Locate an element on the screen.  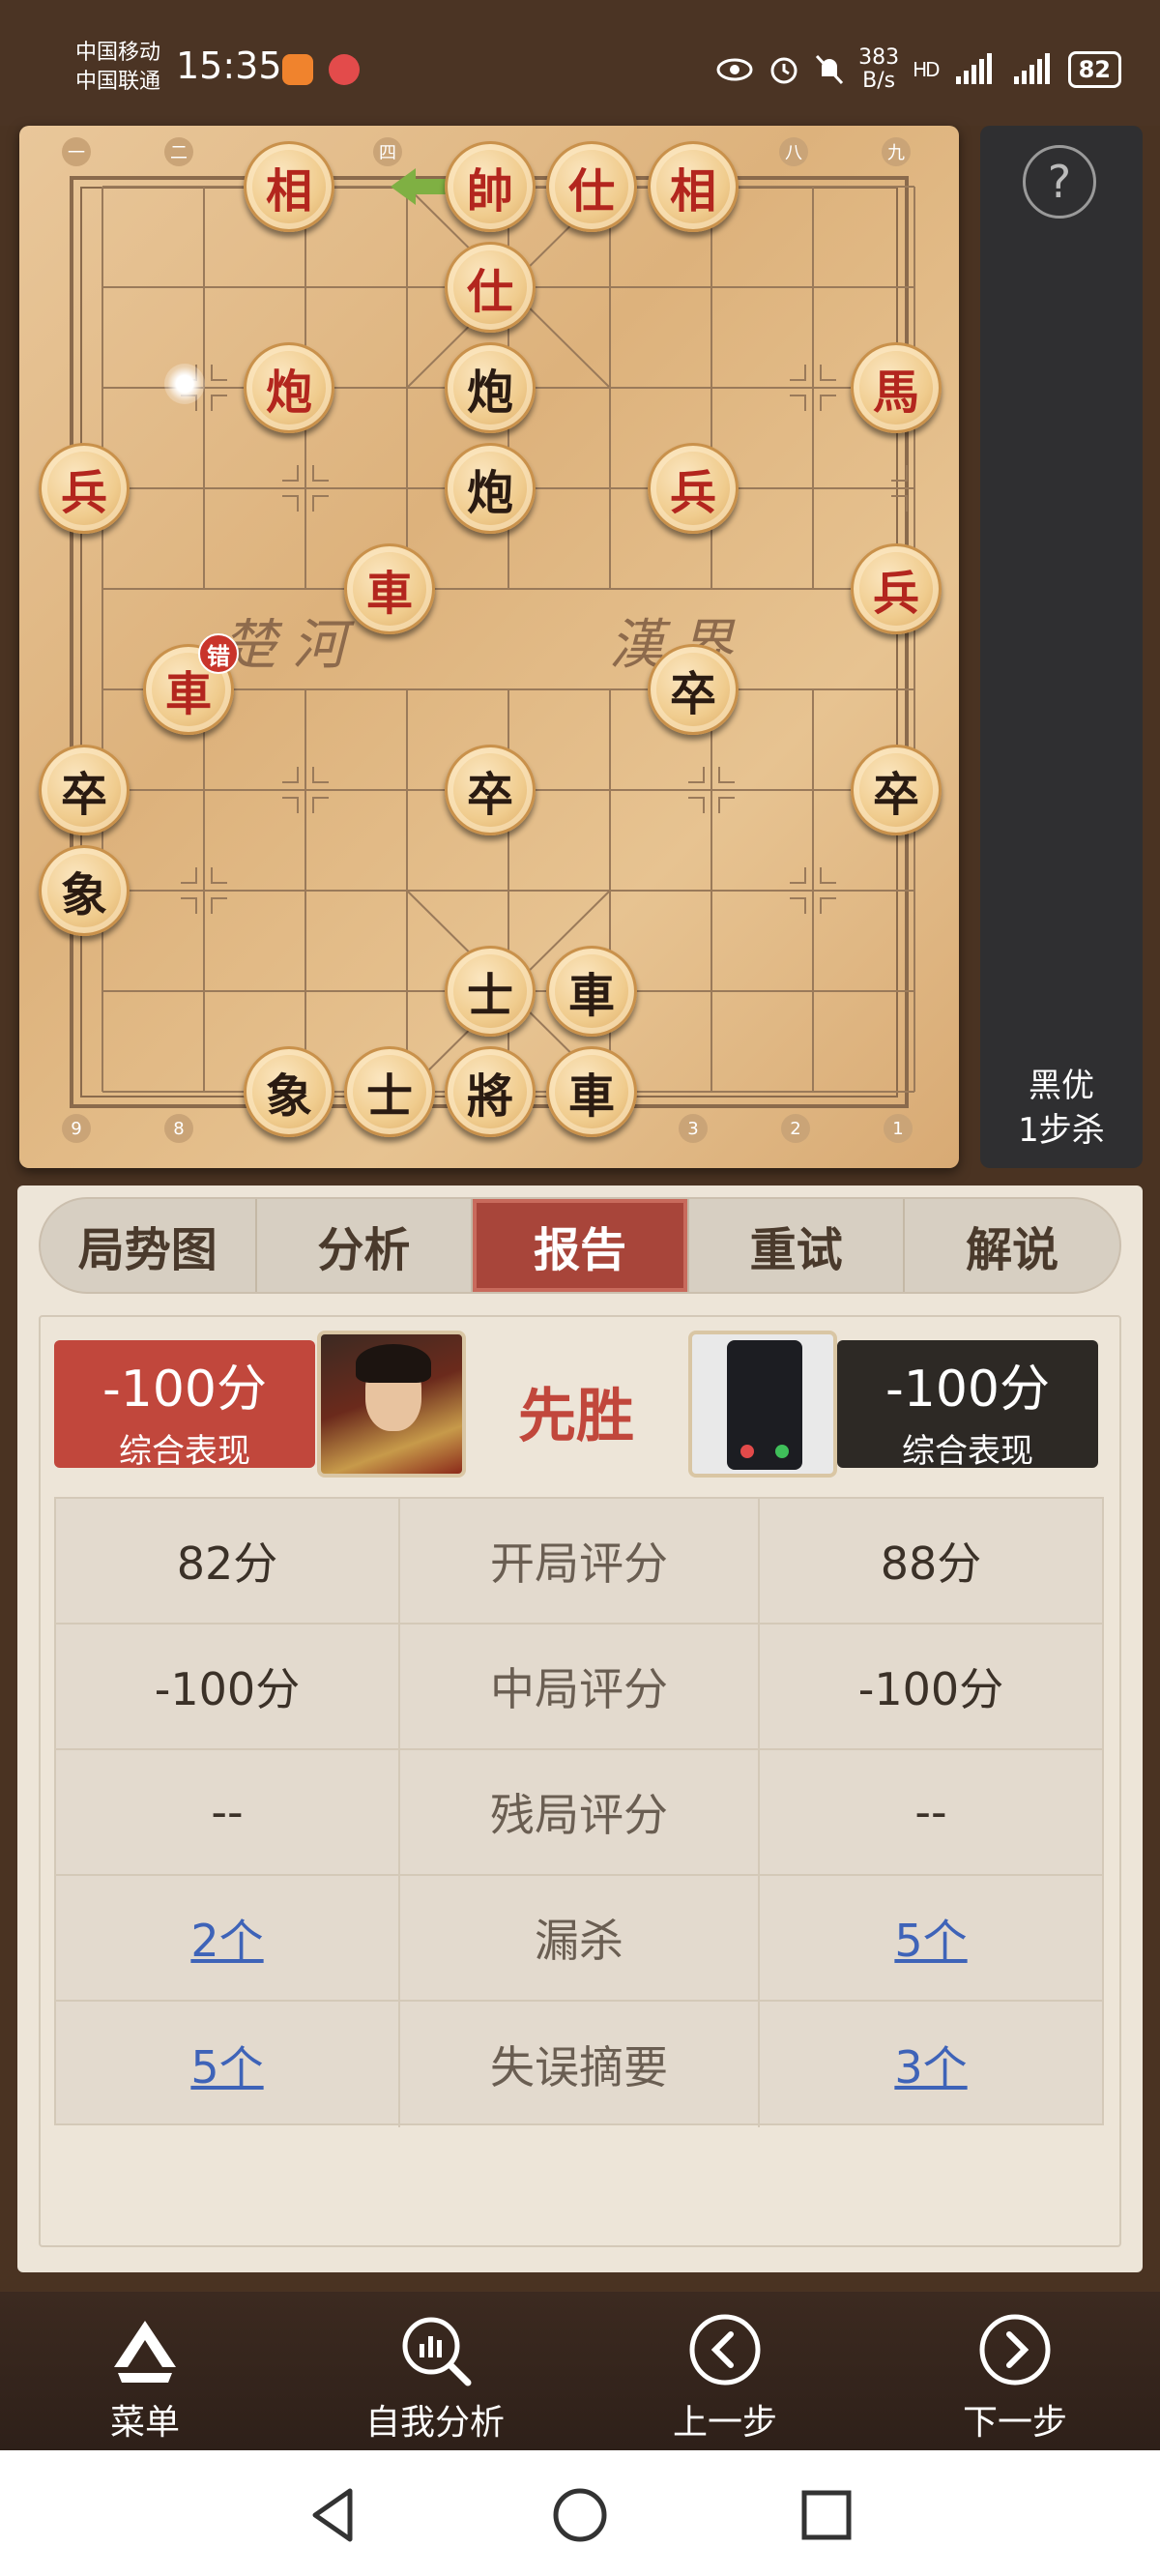
table-row: 2个 漏杀 5个 is located at coordinates (579, 1939).